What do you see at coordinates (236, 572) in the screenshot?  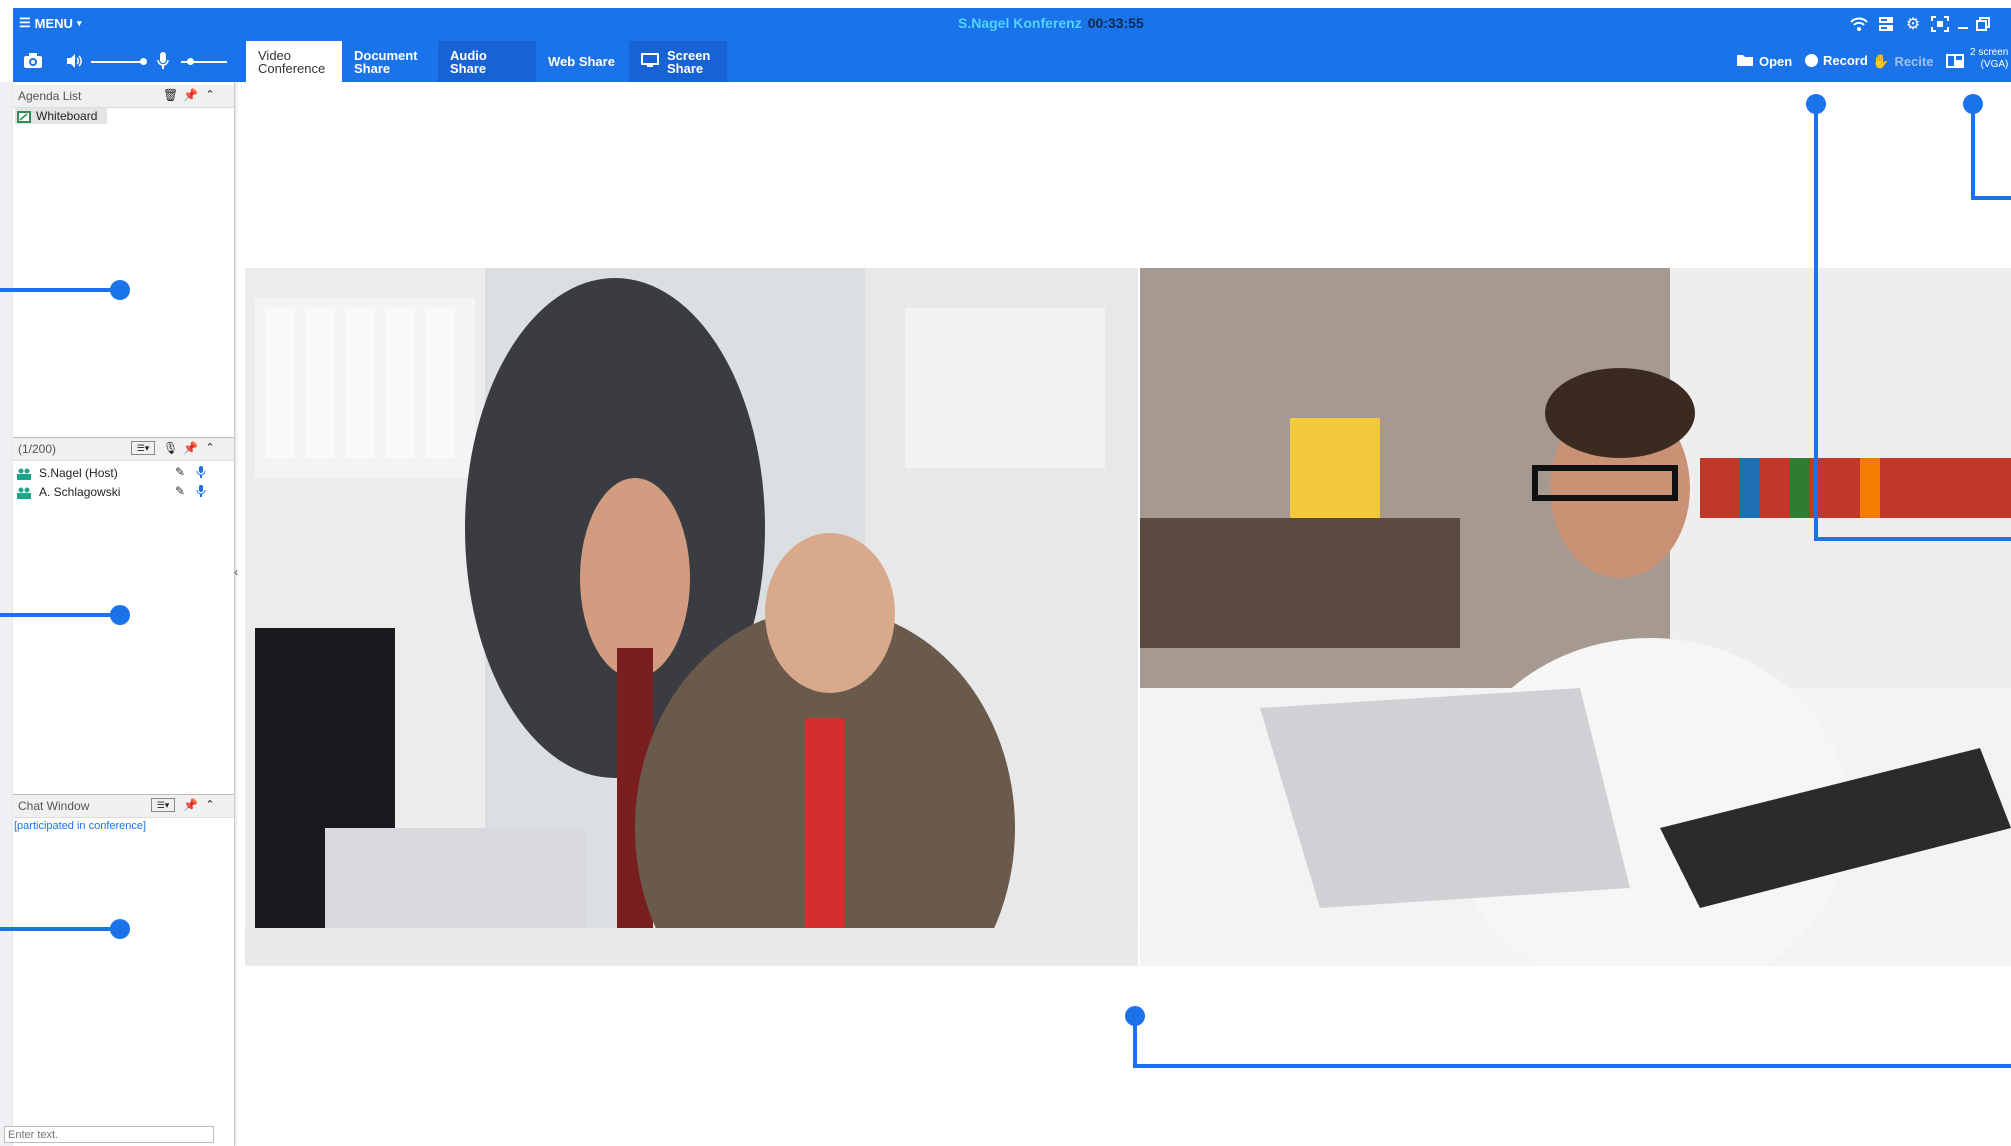 I see `sidebar-collapse-handle: ‹` at bounding box center [236, 572].